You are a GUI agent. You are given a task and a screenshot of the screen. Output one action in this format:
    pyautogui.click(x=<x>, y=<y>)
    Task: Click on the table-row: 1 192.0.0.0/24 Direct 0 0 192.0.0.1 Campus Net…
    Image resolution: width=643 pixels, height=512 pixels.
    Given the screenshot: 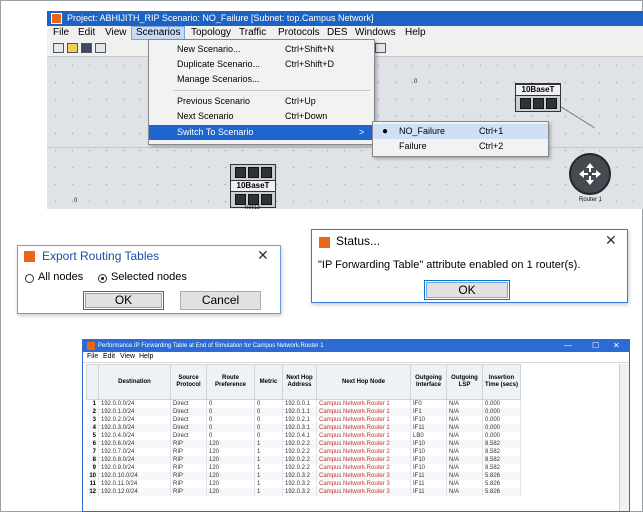 What is the action you would take?
    pyautogui.click(x=303, y=403)
    